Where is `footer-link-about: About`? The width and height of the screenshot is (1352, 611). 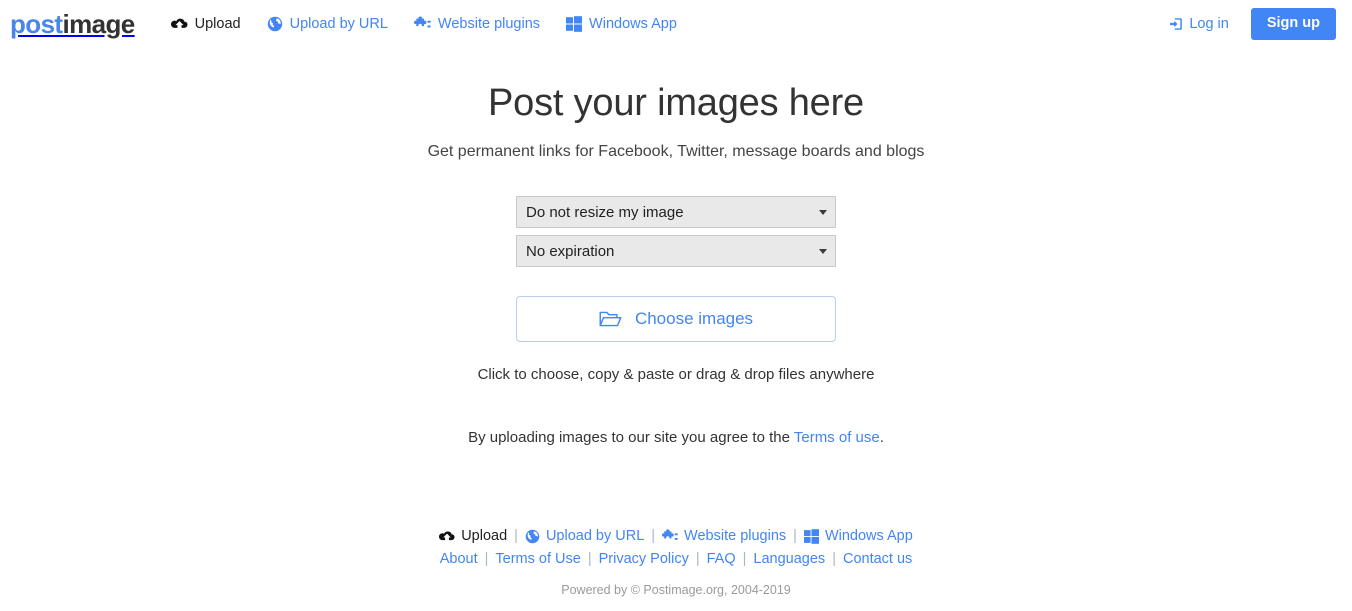
footer-link-about: About is located at coordinates (459, 559).